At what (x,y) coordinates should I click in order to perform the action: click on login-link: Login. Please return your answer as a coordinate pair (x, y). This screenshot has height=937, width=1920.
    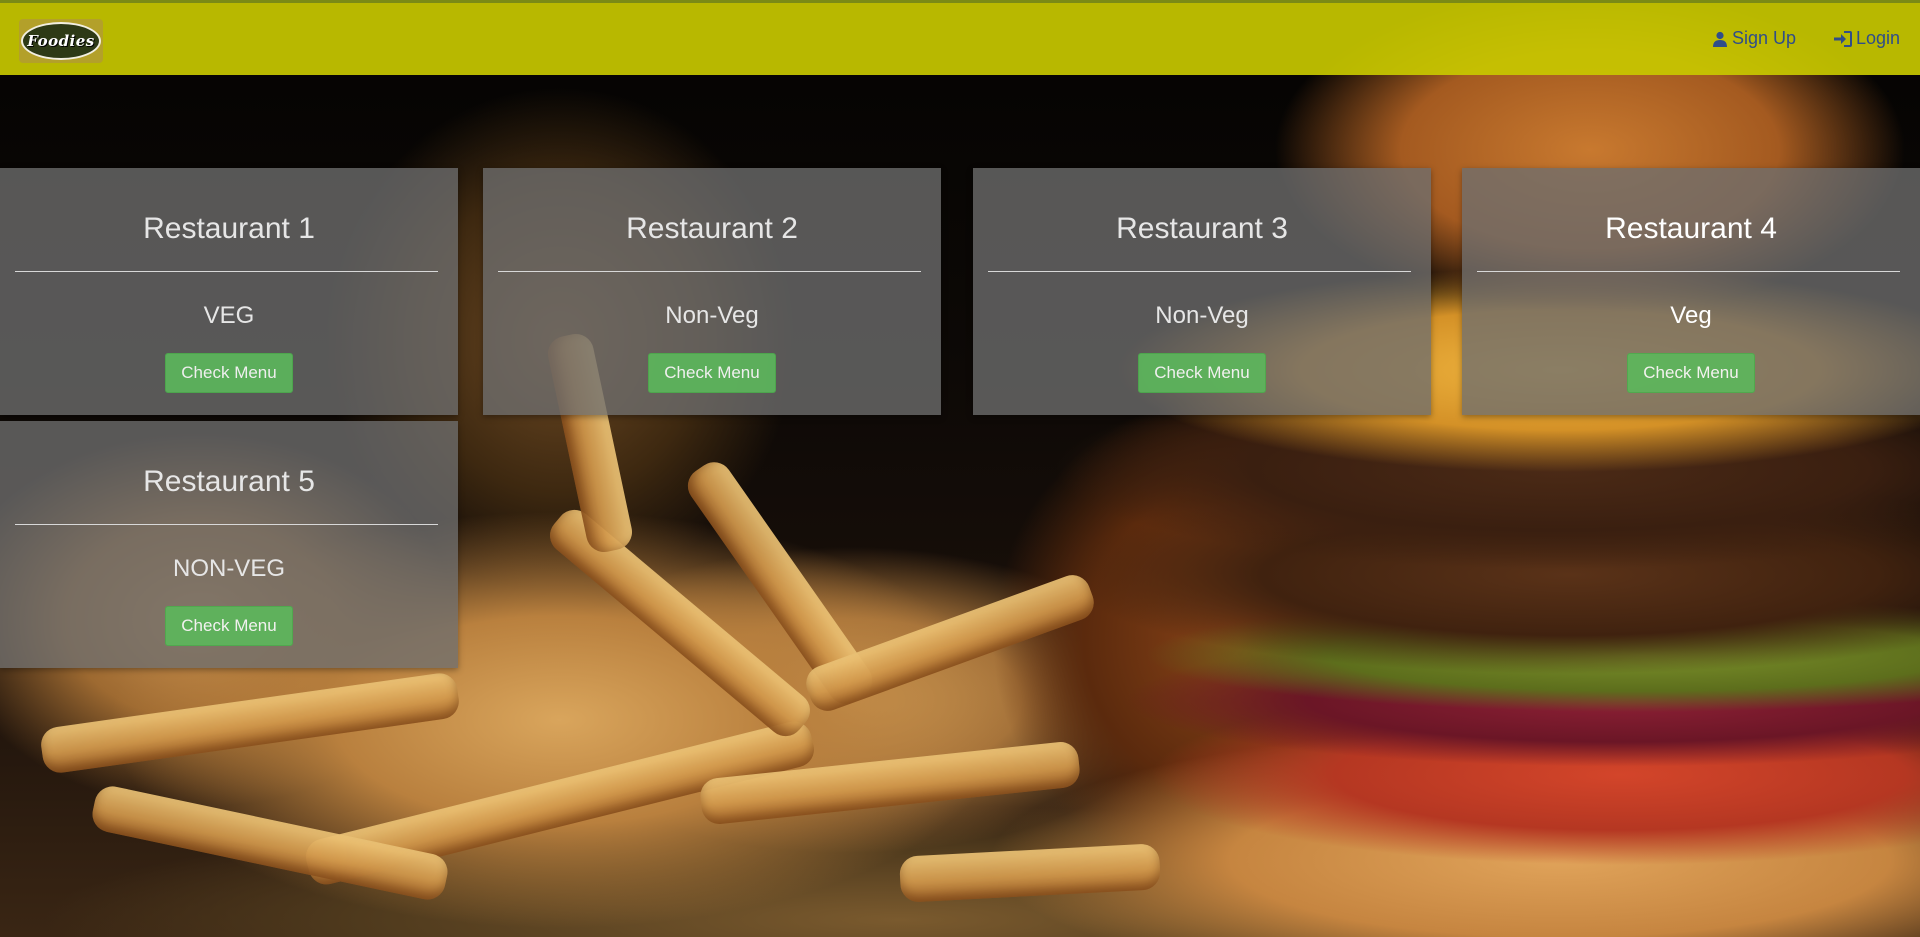
    Looking at the image, I should click on (1867, 38).